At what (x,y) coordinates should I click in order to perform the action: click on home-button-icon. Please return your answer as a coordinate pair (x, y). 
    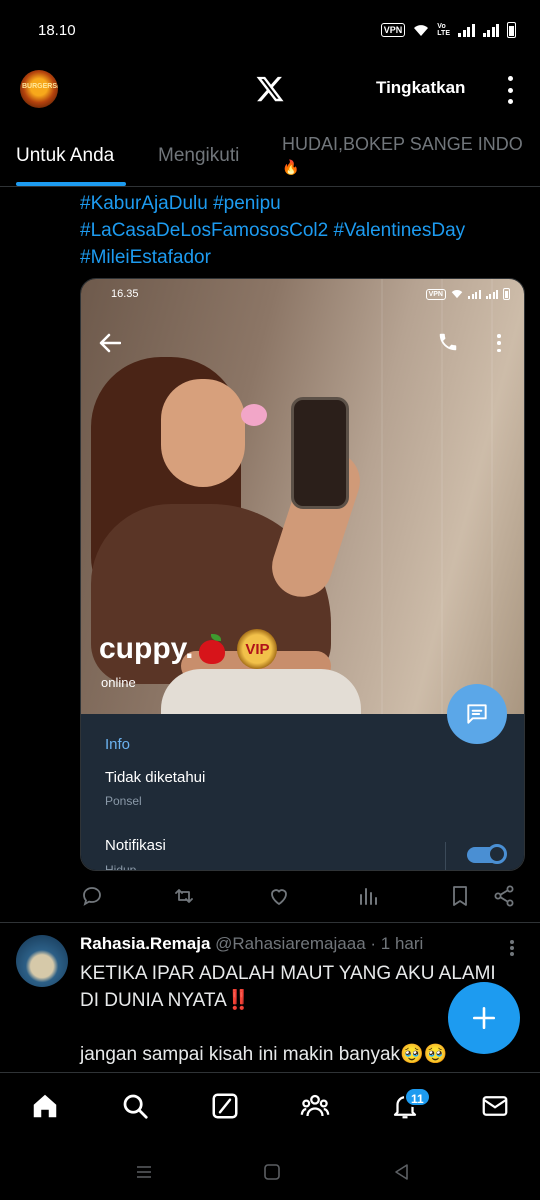
    Looking at the image, I should click on (272, 1172).